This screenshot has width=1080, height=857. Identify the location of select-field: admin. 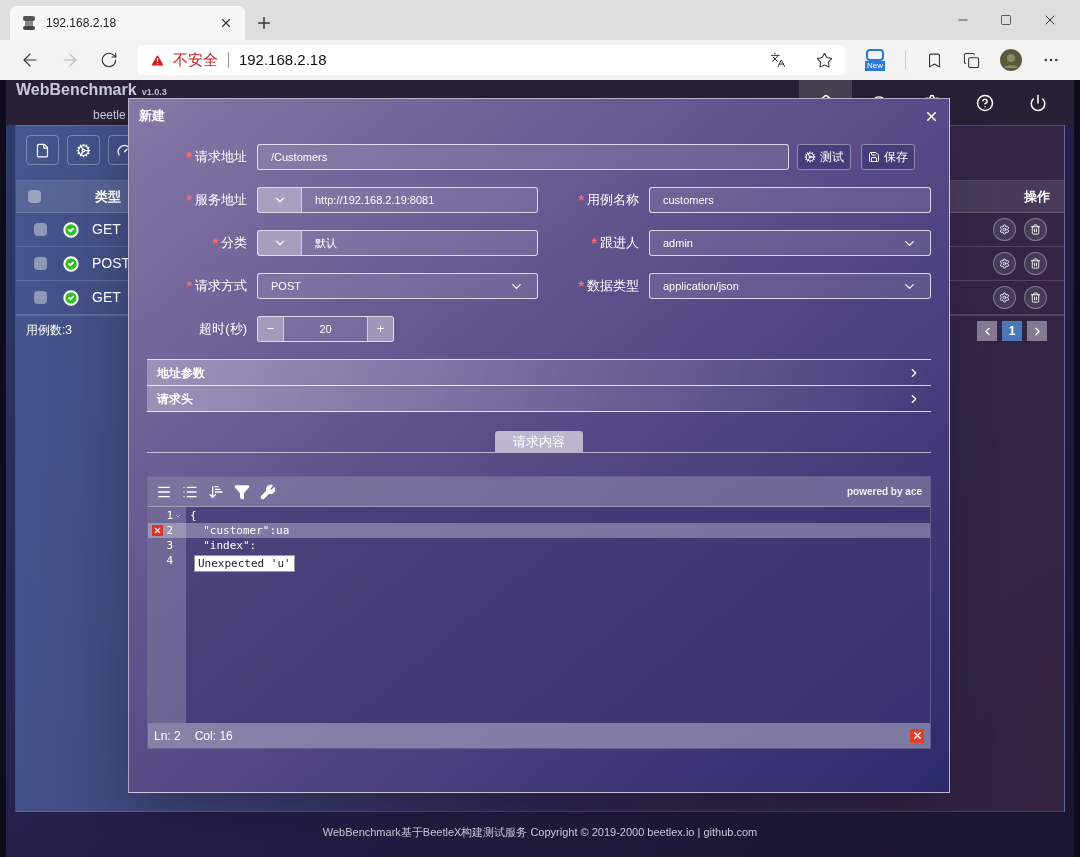
(790, 243).